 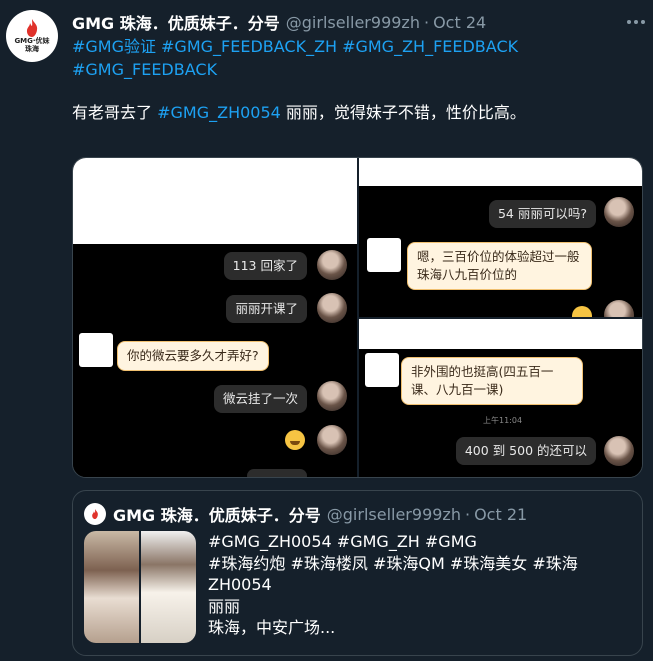 I want to click on chat-timestamp: 上午11:04, so click(x=503, y=420).